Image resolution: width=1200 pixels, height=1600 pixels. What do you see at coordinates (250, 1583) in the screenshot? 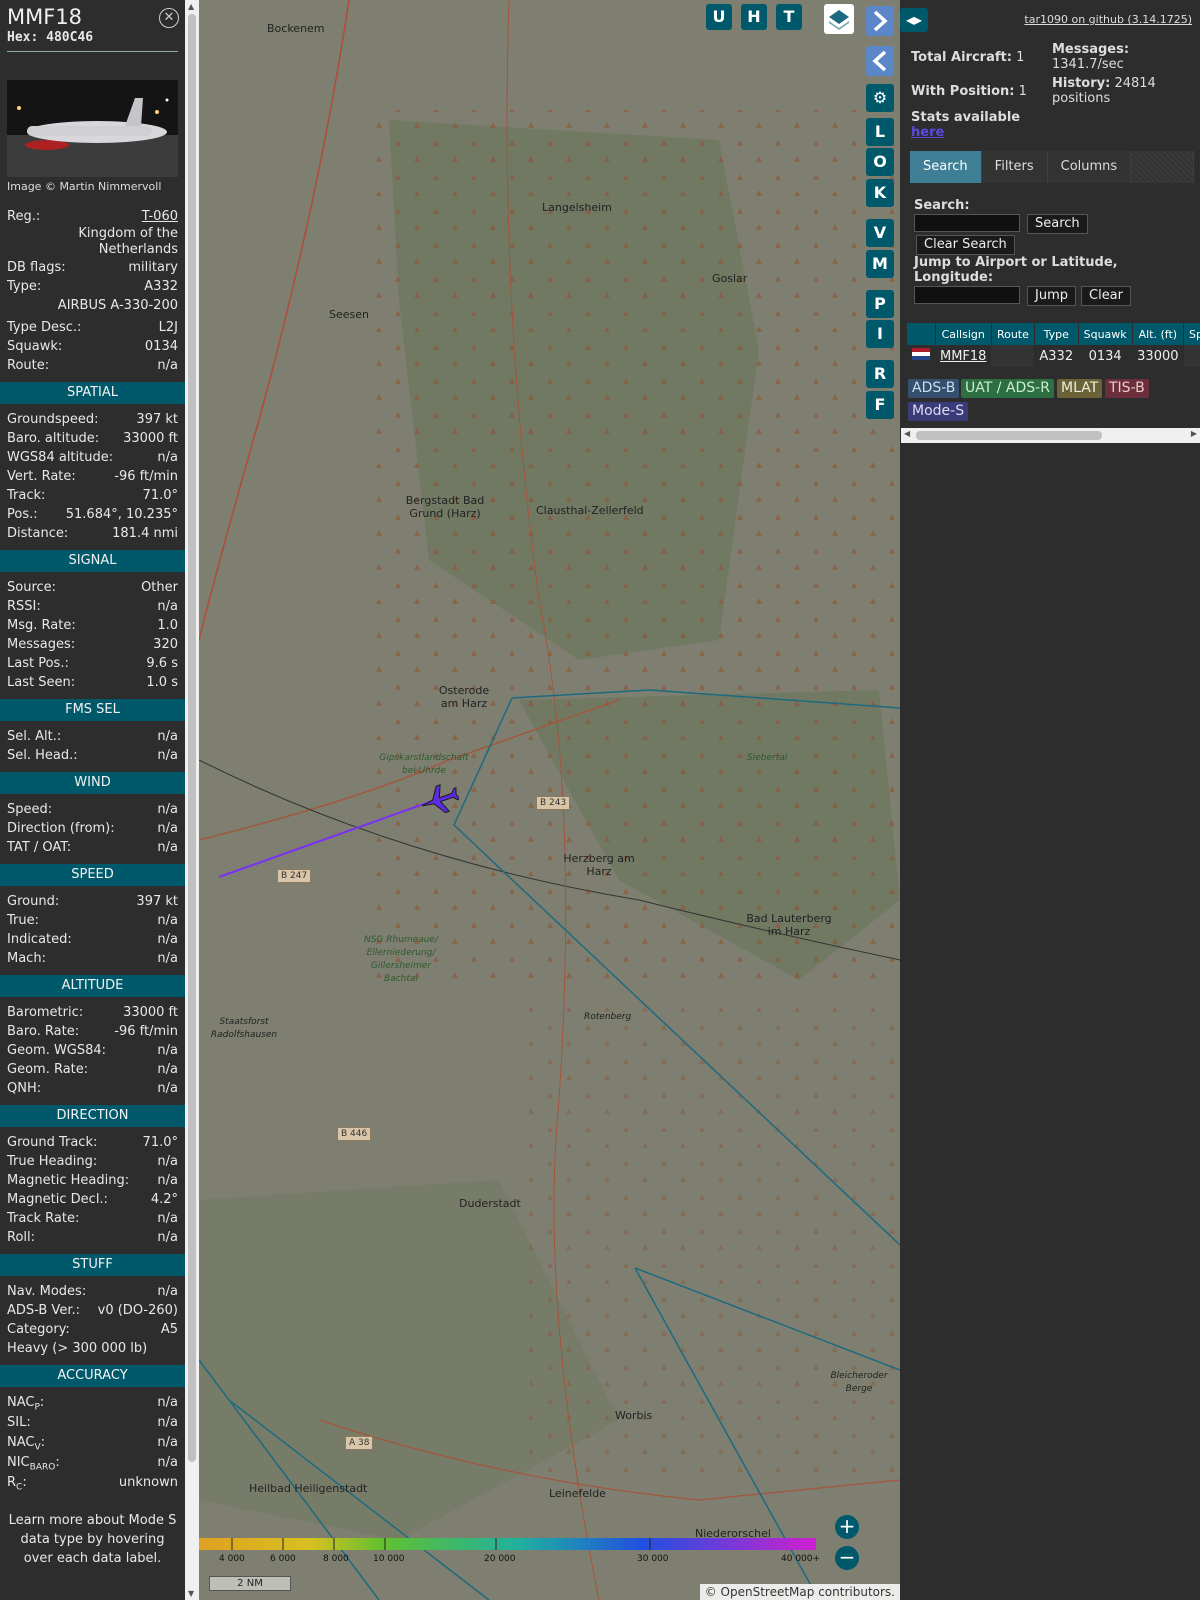
I see `scale-bar: 2 NM` at bounding box center [250, 1583].